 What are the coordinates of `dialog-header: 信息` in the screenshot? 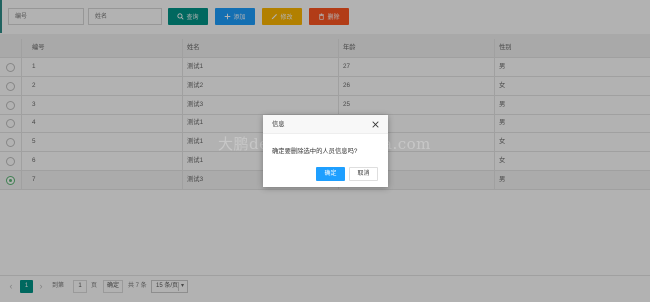 It's located at (325, 124).